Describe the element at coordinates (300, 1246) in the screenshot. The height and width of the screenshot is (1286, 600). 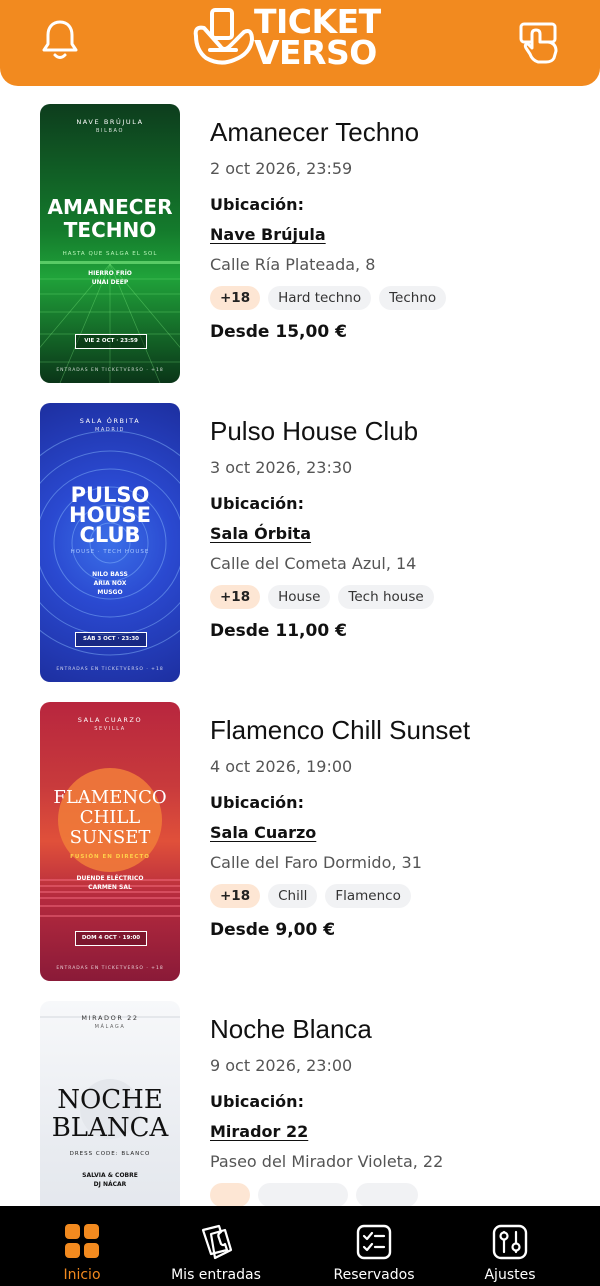
I see `bottom-nav: Inicio Mis entradas Reservados Ajustes` at that location.